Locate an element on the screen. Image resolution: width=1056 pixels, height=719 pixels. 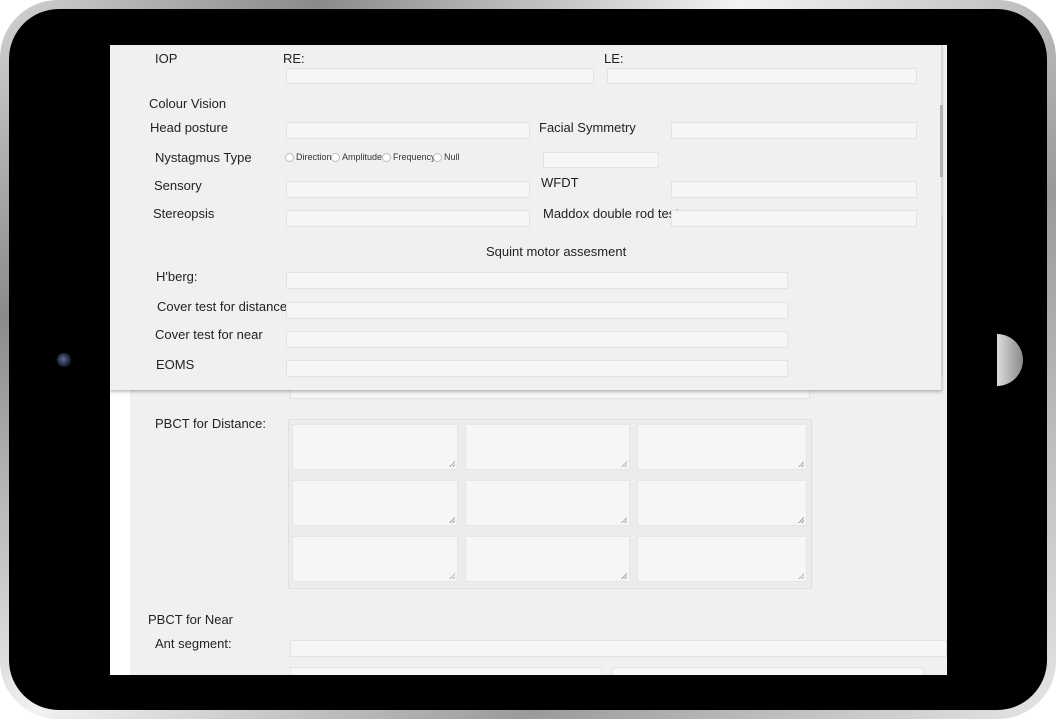
modal-scroll-track is located at coordinates (942, 295).